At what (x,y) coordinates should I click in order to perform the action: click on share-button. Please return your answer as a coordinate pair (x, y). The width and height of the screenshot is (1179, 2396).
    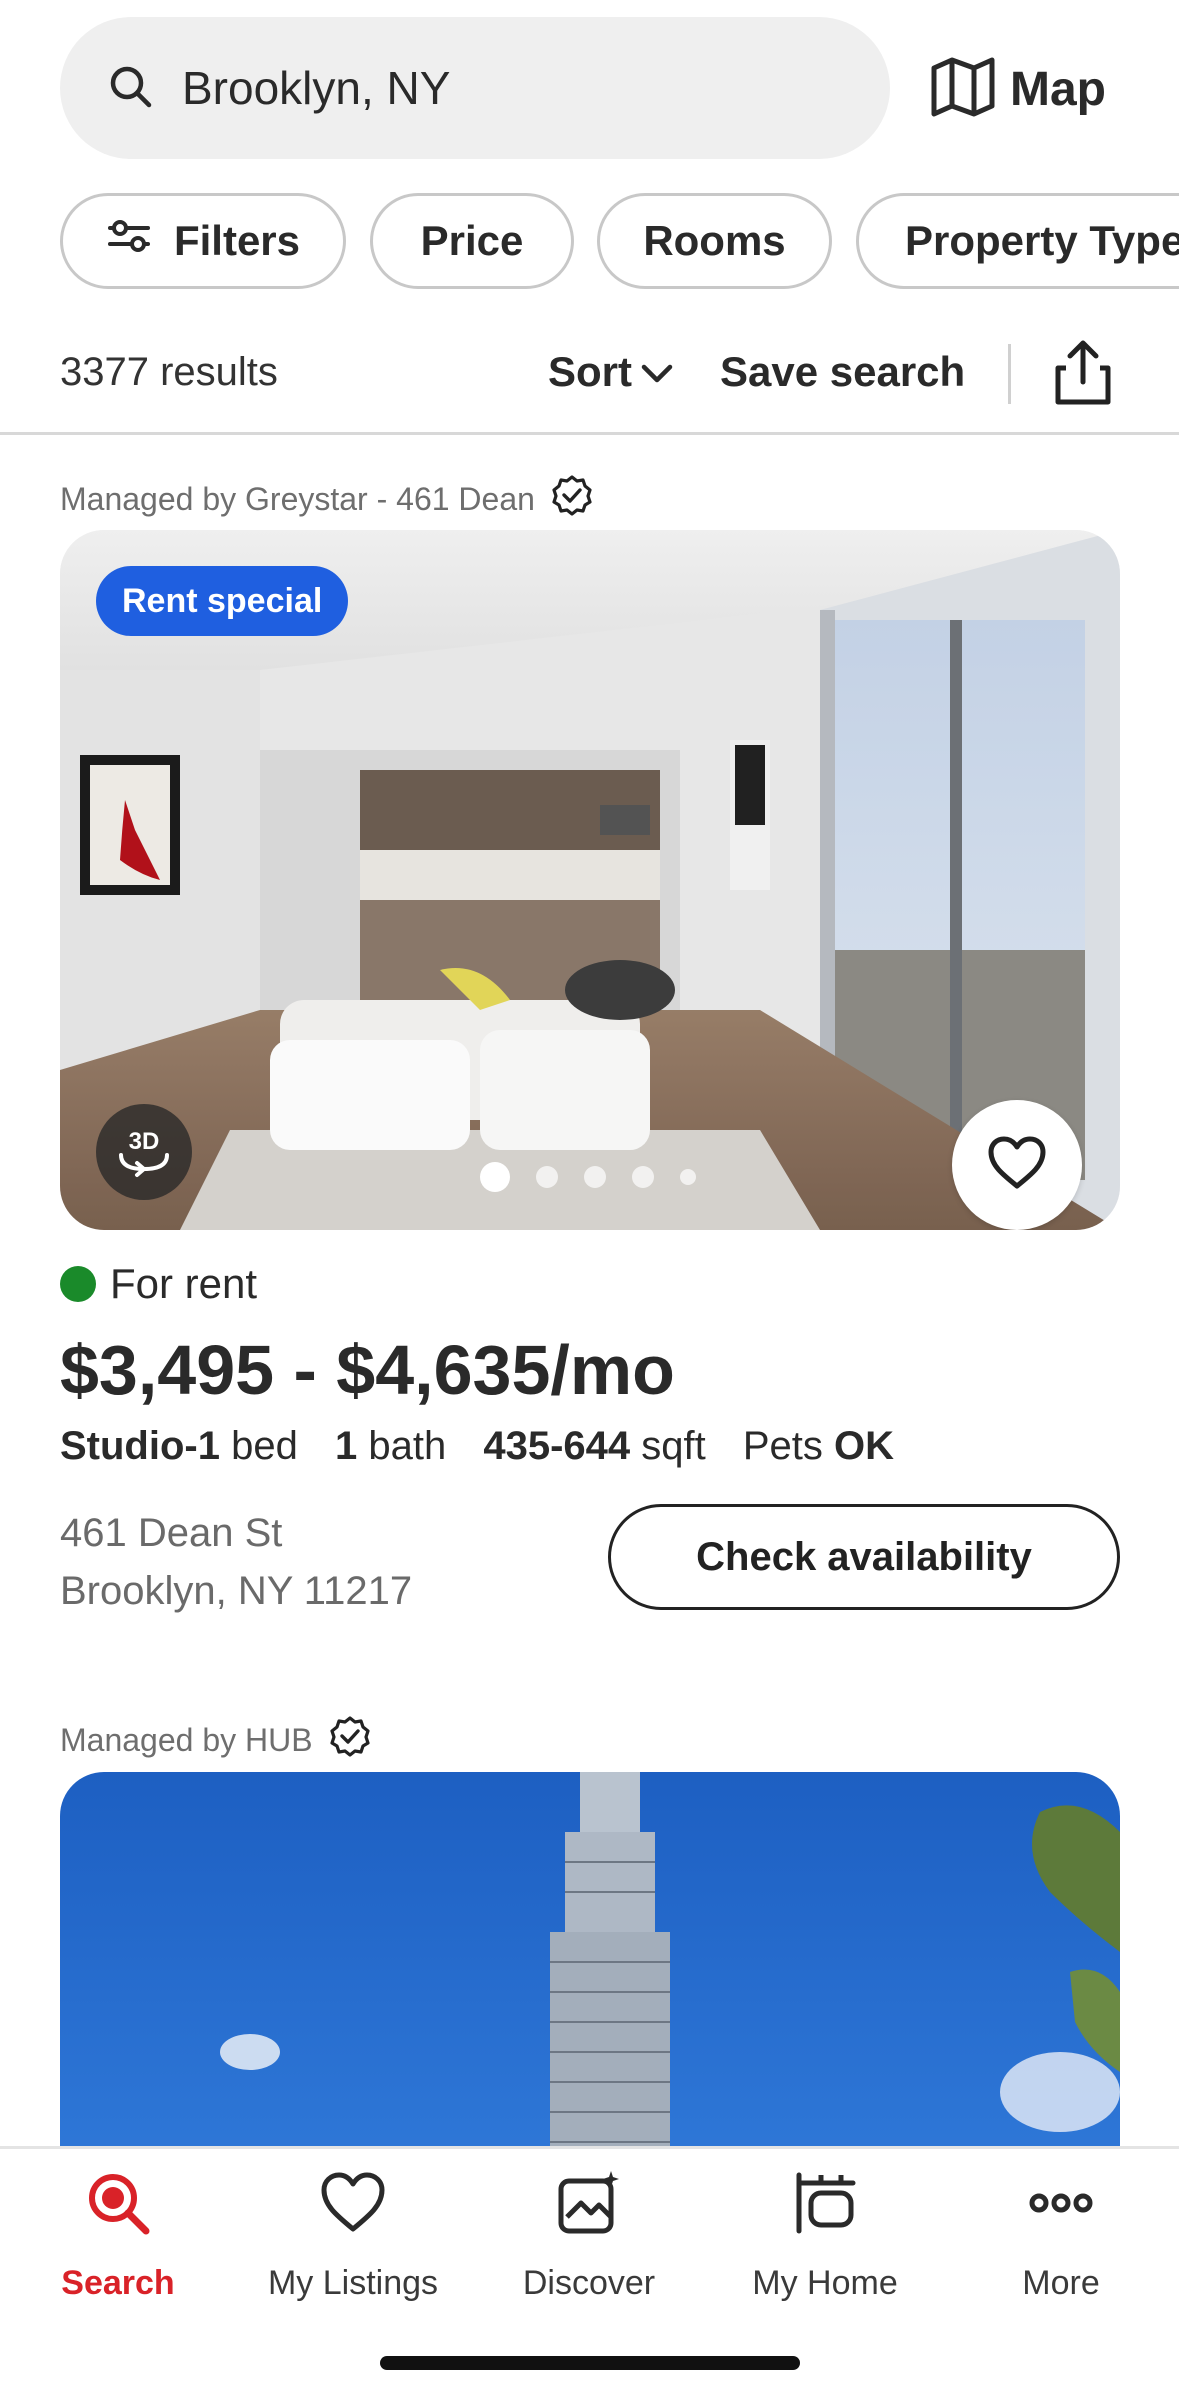
    Looking at the image, I should click on (1083, 373).